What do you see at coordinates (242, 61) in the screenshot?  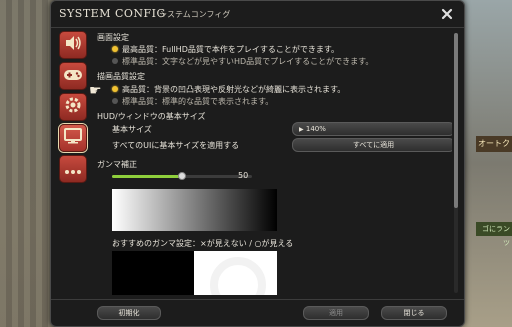 I see `option-screen-standard: 標準品質：文字などが見やすいHD品質でプレイすることができます。` at bounding box center [242, 61].